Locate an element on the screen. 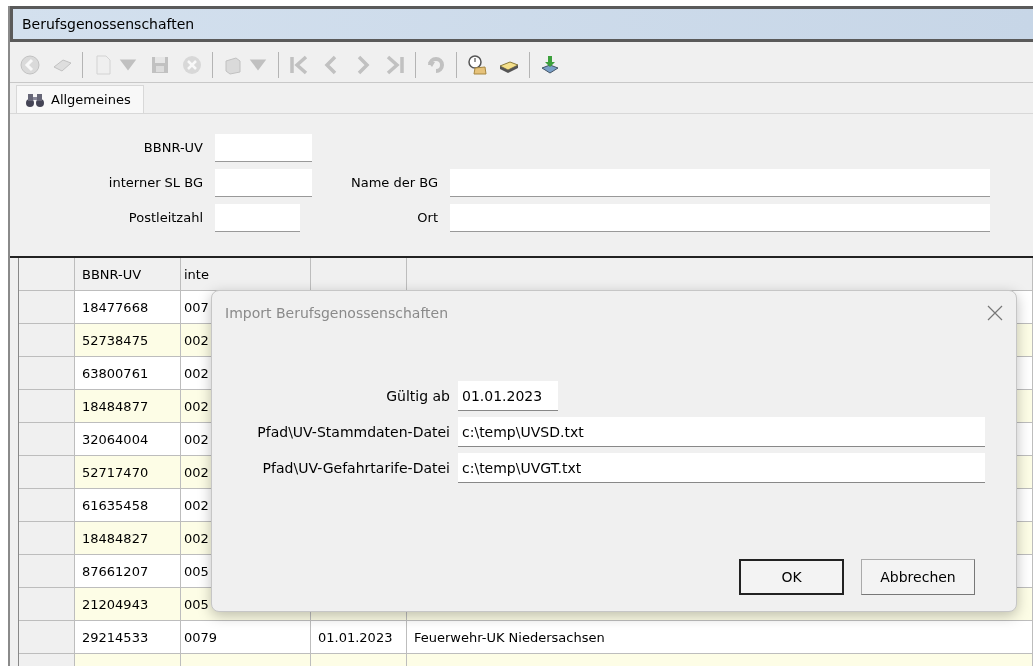 Image resolution: width=1033 pixels, height=666 pixels. last-record-icon is located at coordinates (395, 65).